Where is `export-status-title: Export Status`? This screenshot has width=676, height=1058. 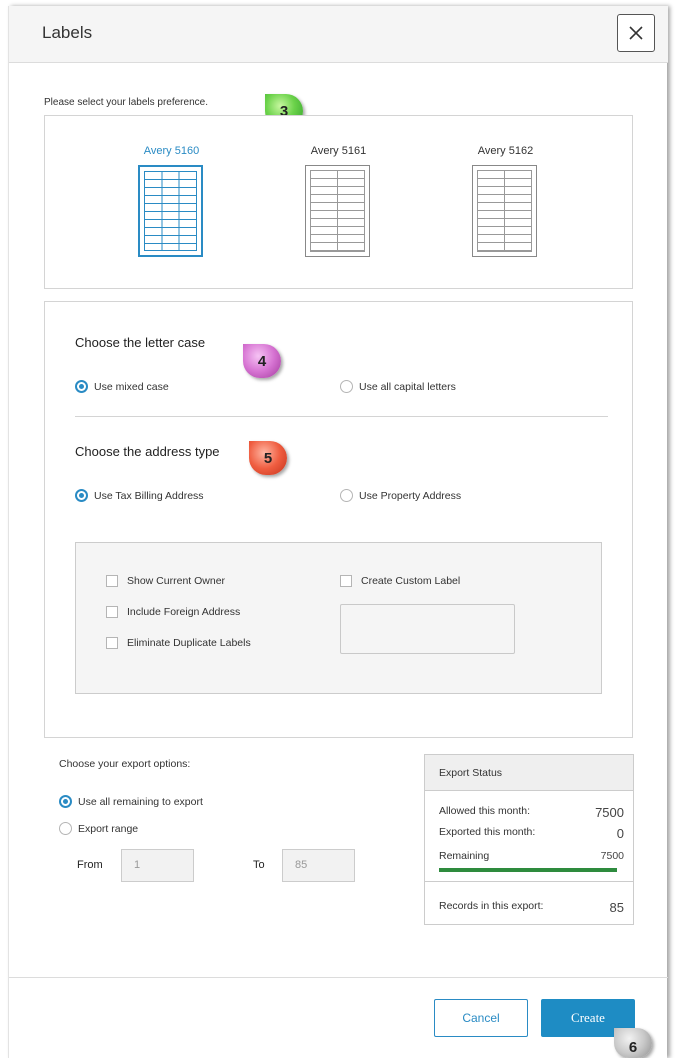 export-status-title: Export Status is located at coordinates (529, 773).